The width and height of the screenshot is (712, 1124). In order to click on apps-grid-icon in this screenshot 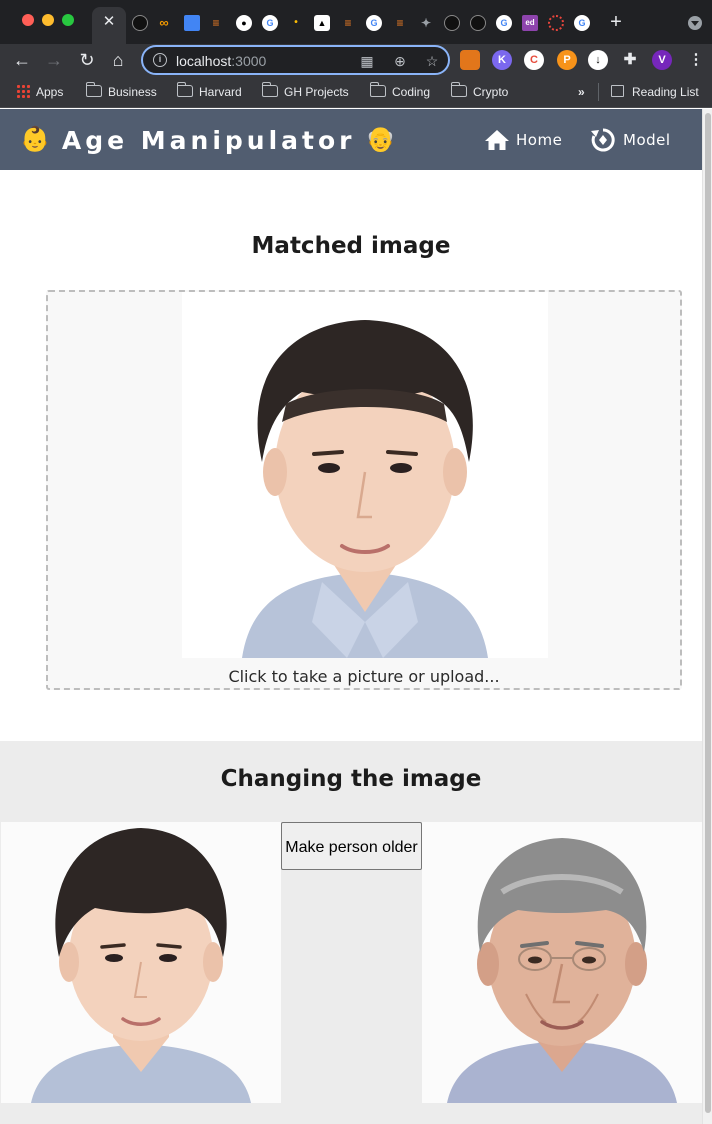, I will do `click(23, 91)`.